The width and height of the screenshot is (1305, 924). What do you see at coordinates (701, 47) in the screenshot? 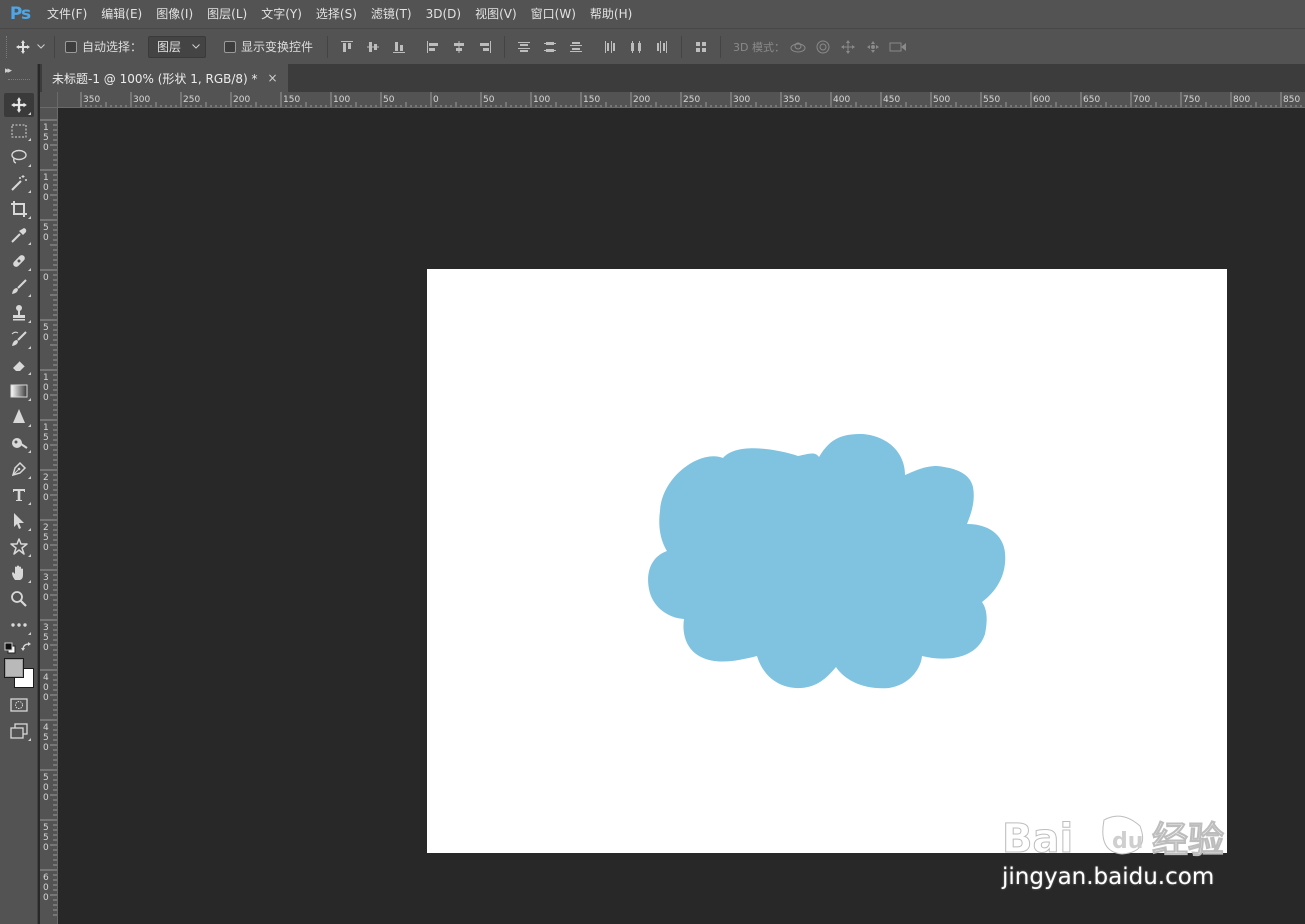
I see `auto-align-layers-icon` at bounding box center [701, 47].